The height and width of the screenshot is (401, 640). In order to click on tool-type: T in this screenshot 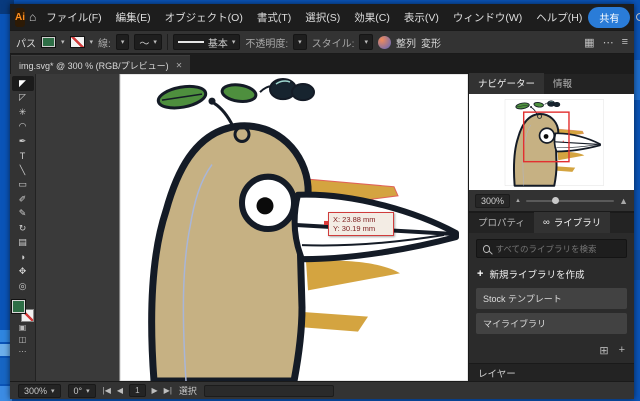, I will do `click(23, 156)`.